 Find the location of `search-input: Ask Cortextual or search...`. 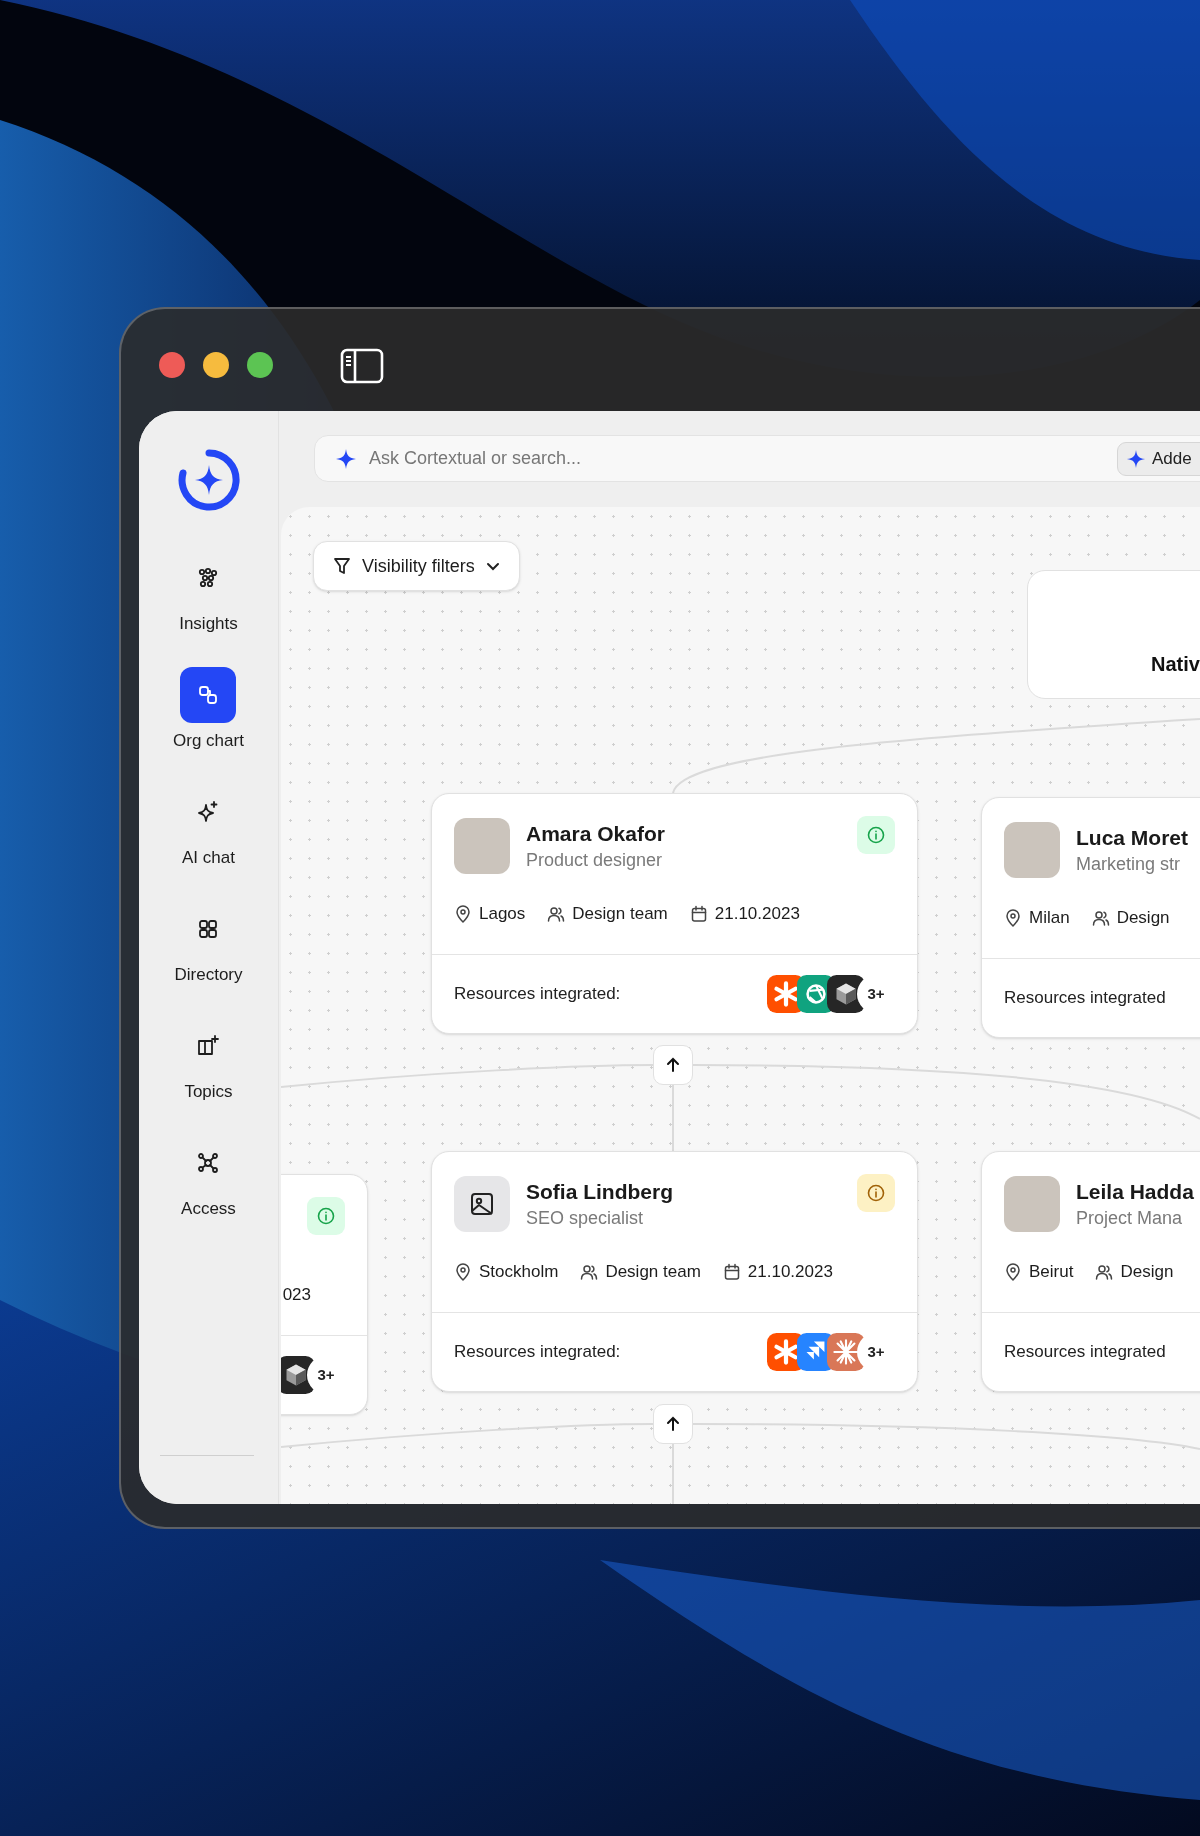

search-input: Ask Cortextual or search... is located at coordinates (739, 458).